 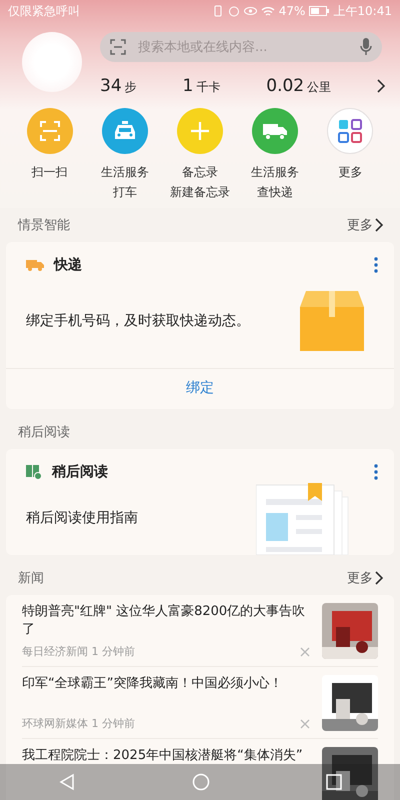 What do you see at coordinates (200, 388) in the screenshot?
I see `bind-button: 绑定` at bounding box center [200, 388].